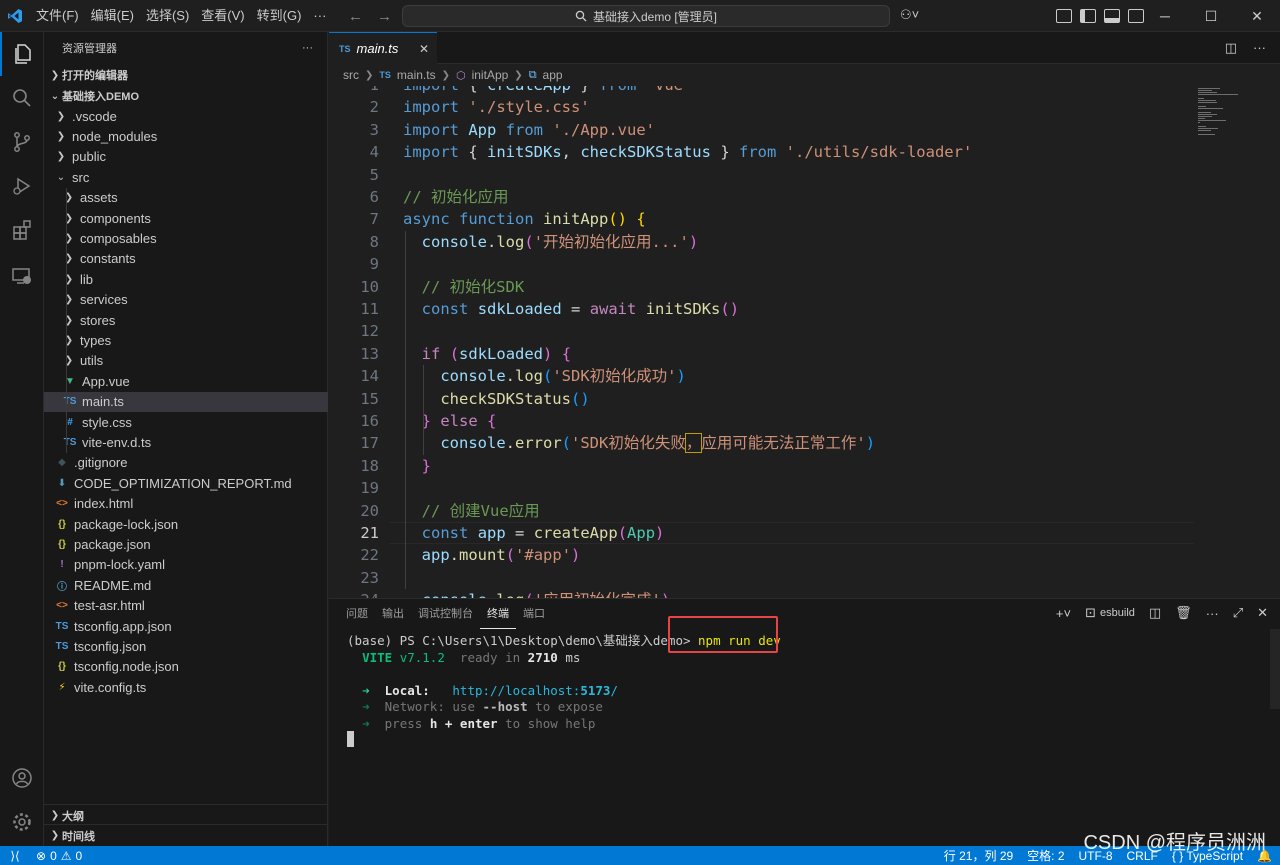 The width and height of the screenshot is (1280, 865). I want to click on code-line: 10 // 初始化SDK, so click(764, 287).